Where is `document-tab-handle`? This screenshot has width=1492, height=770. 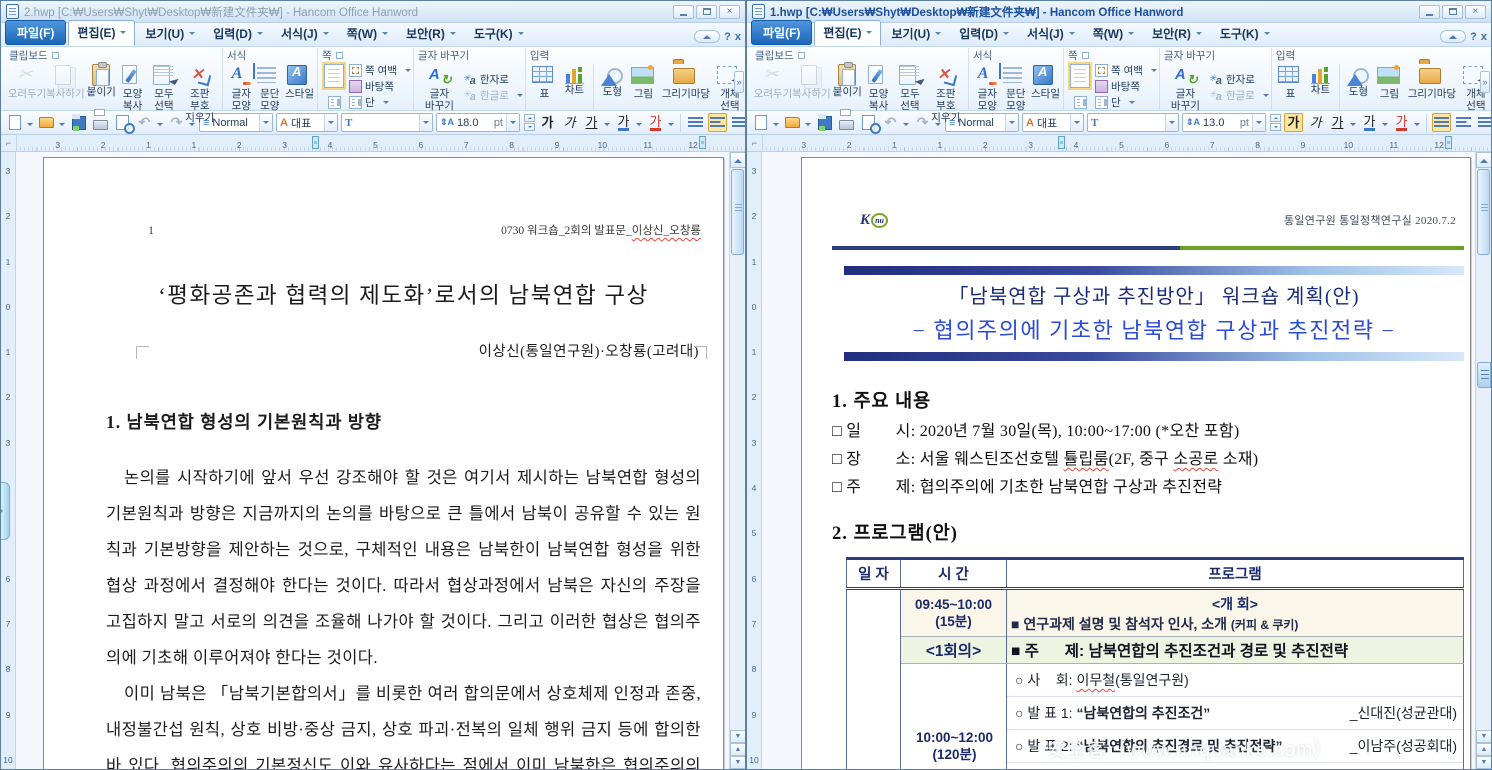 document-tab-handle is located at coordinates (1484, 375).